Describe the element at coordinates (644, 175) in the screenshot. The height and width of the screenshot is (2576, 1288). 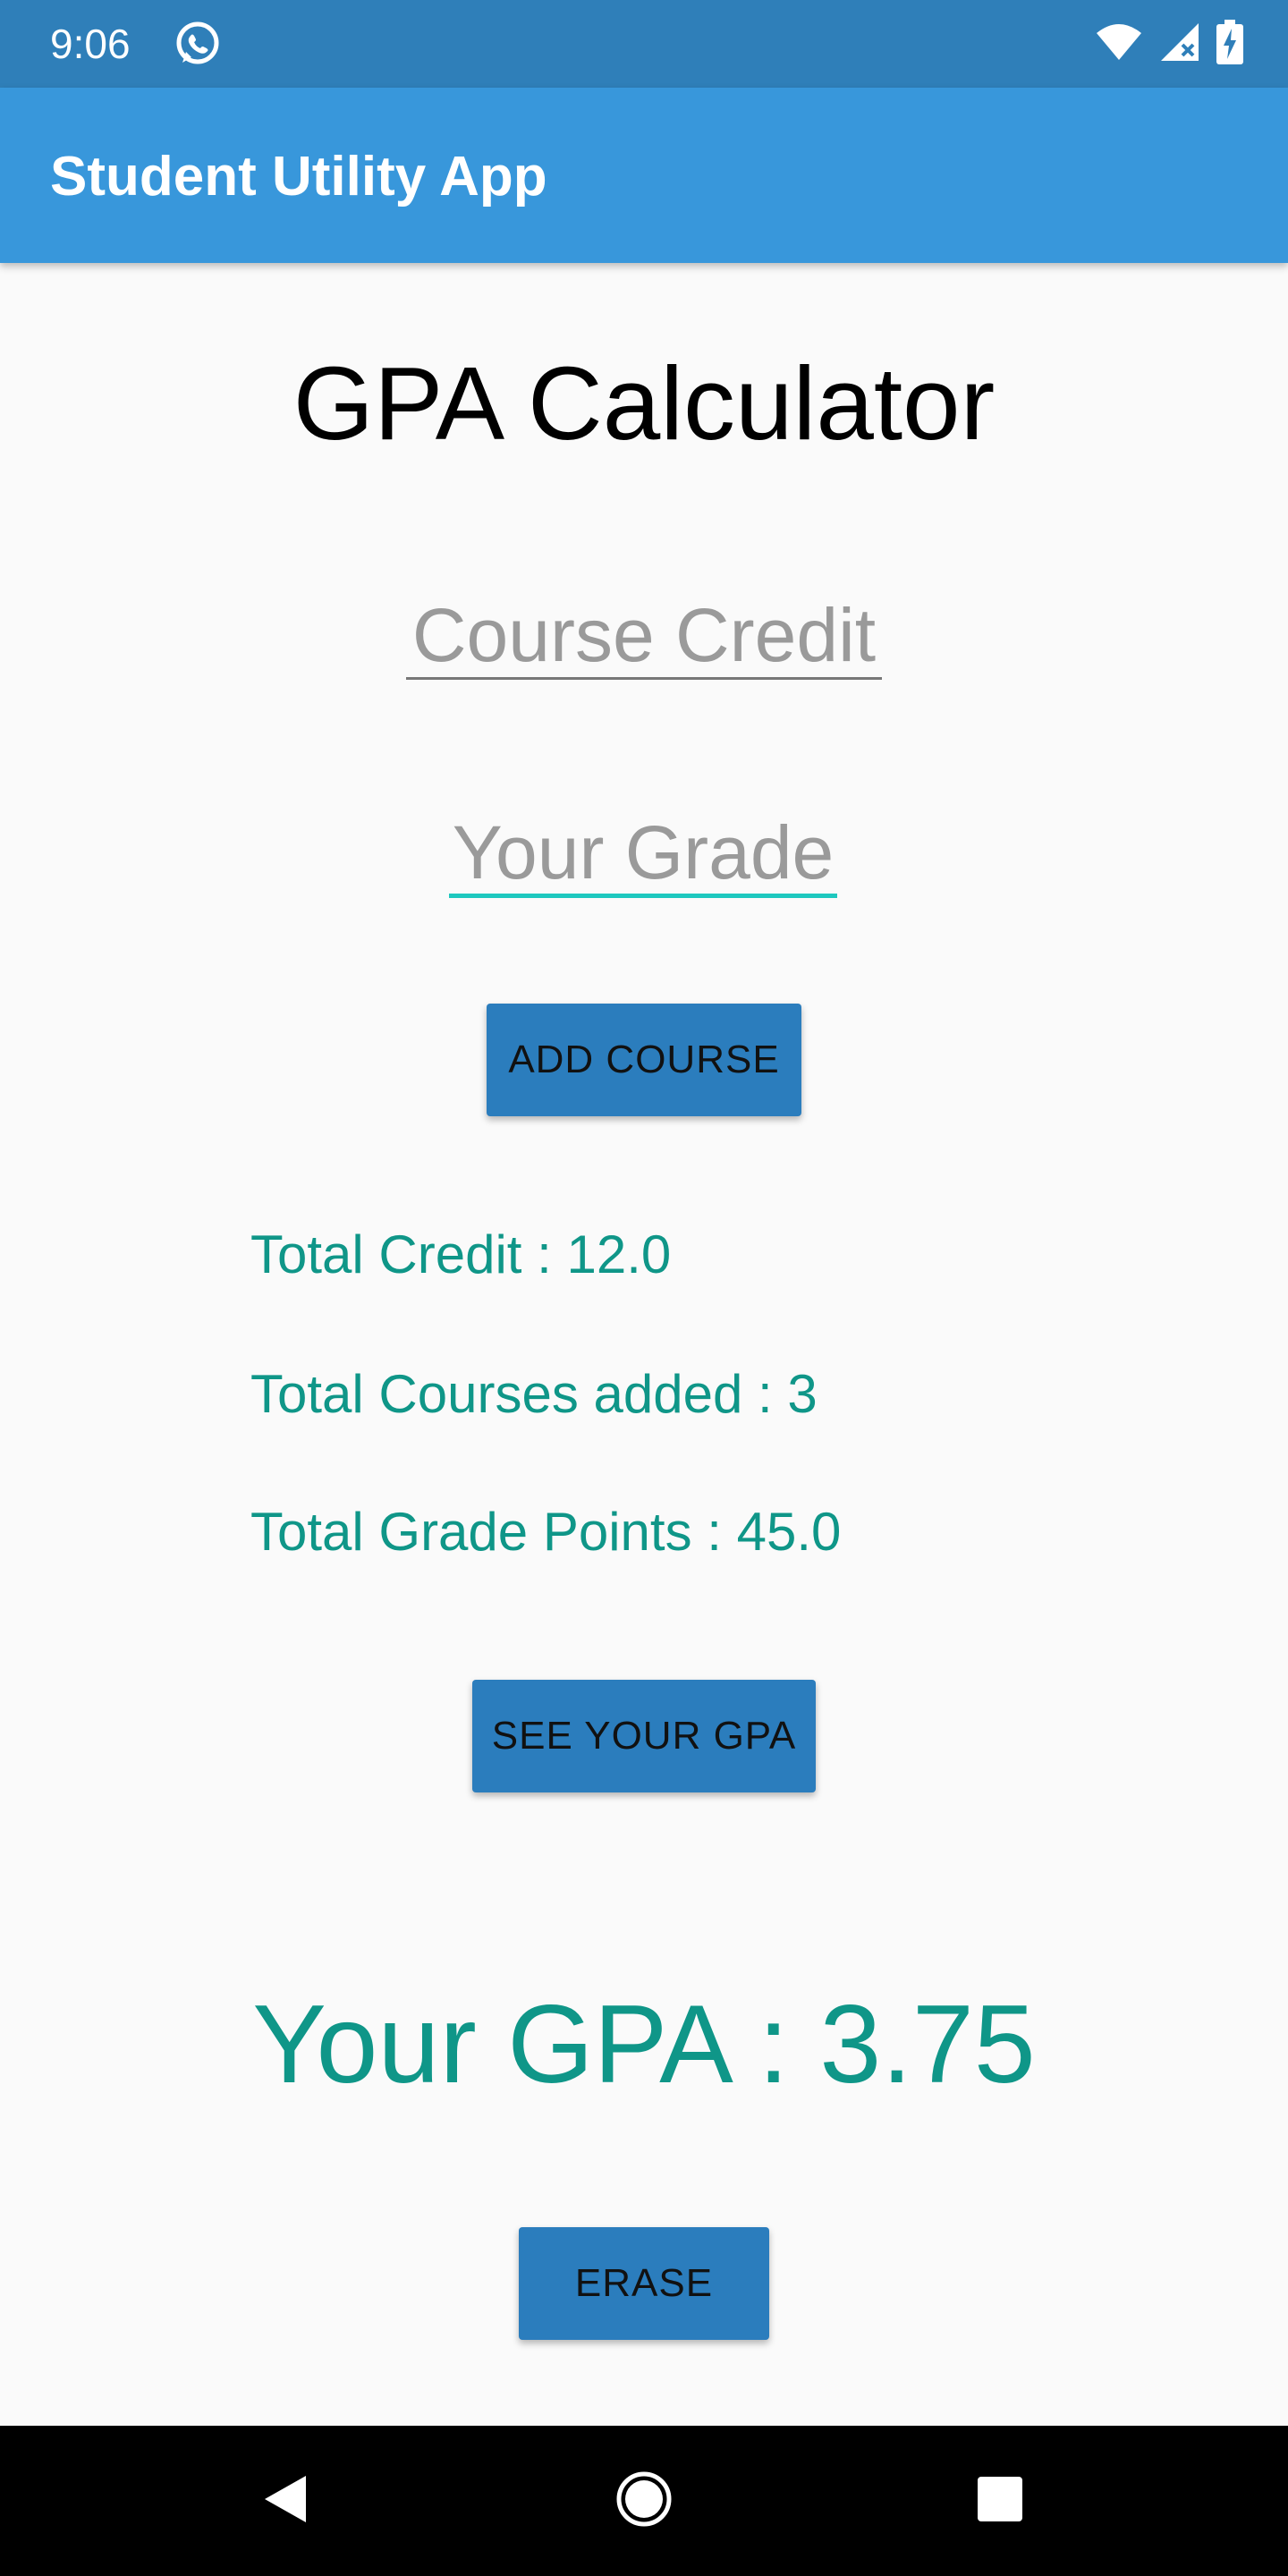
I see `app-bar: Student Utility App` at that location.